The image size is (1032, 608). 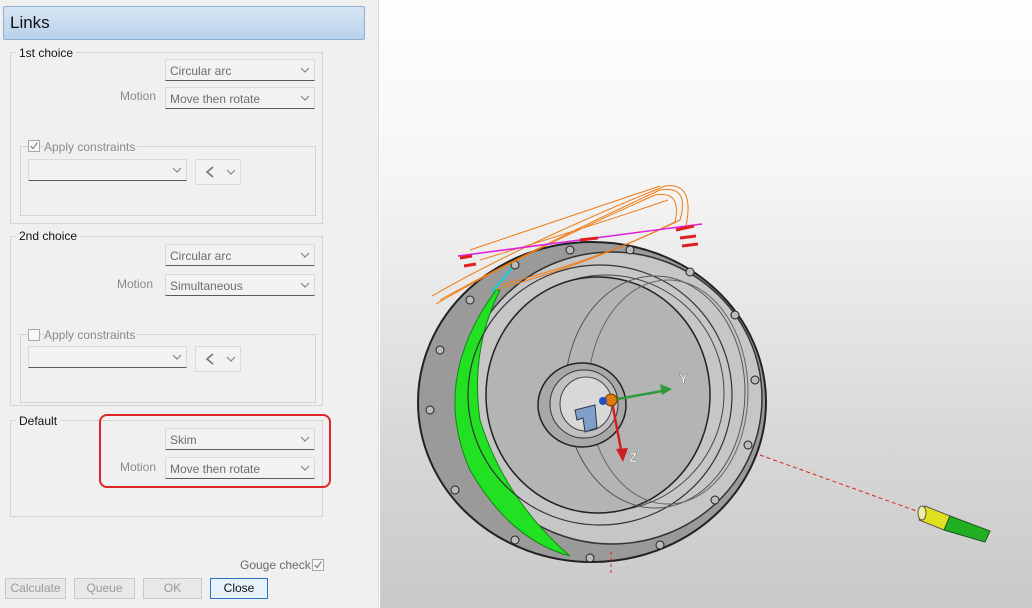 I want to click on close-button: Close, so click(x=239, y=588).